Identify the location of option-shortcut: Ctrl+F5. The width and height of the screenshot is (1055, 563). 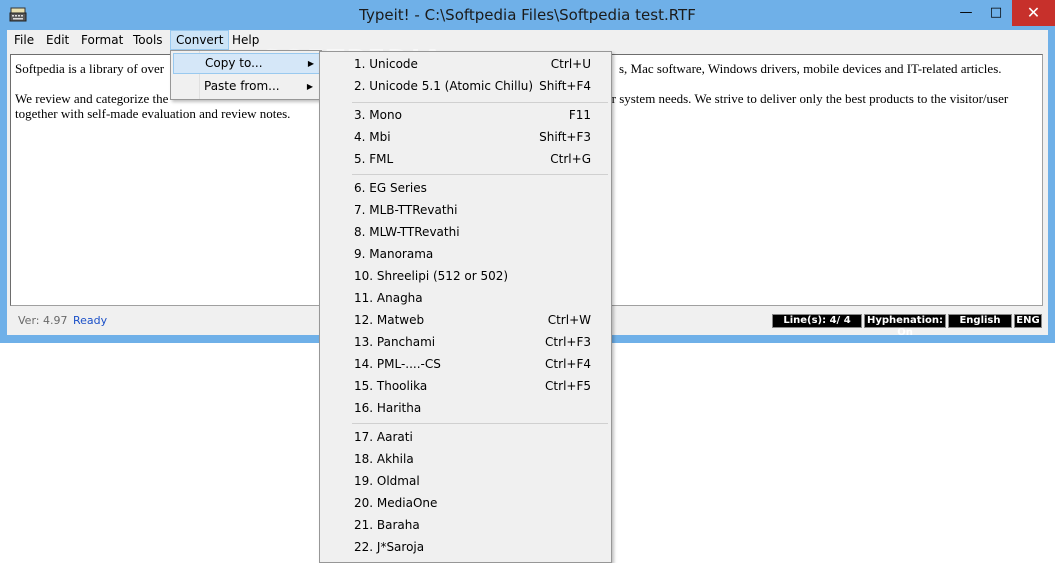
(568, 386).